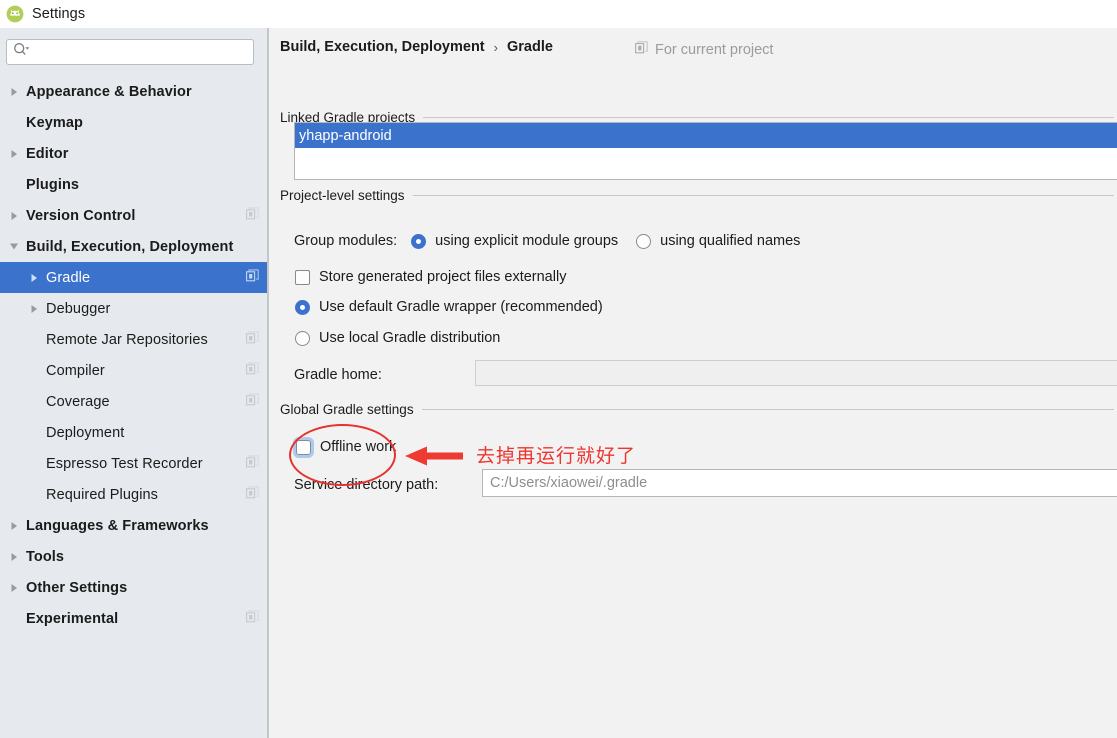 The width and height of the screenshot is (1117, 738). I want to click on gradle-home-input, so click(796, 373).